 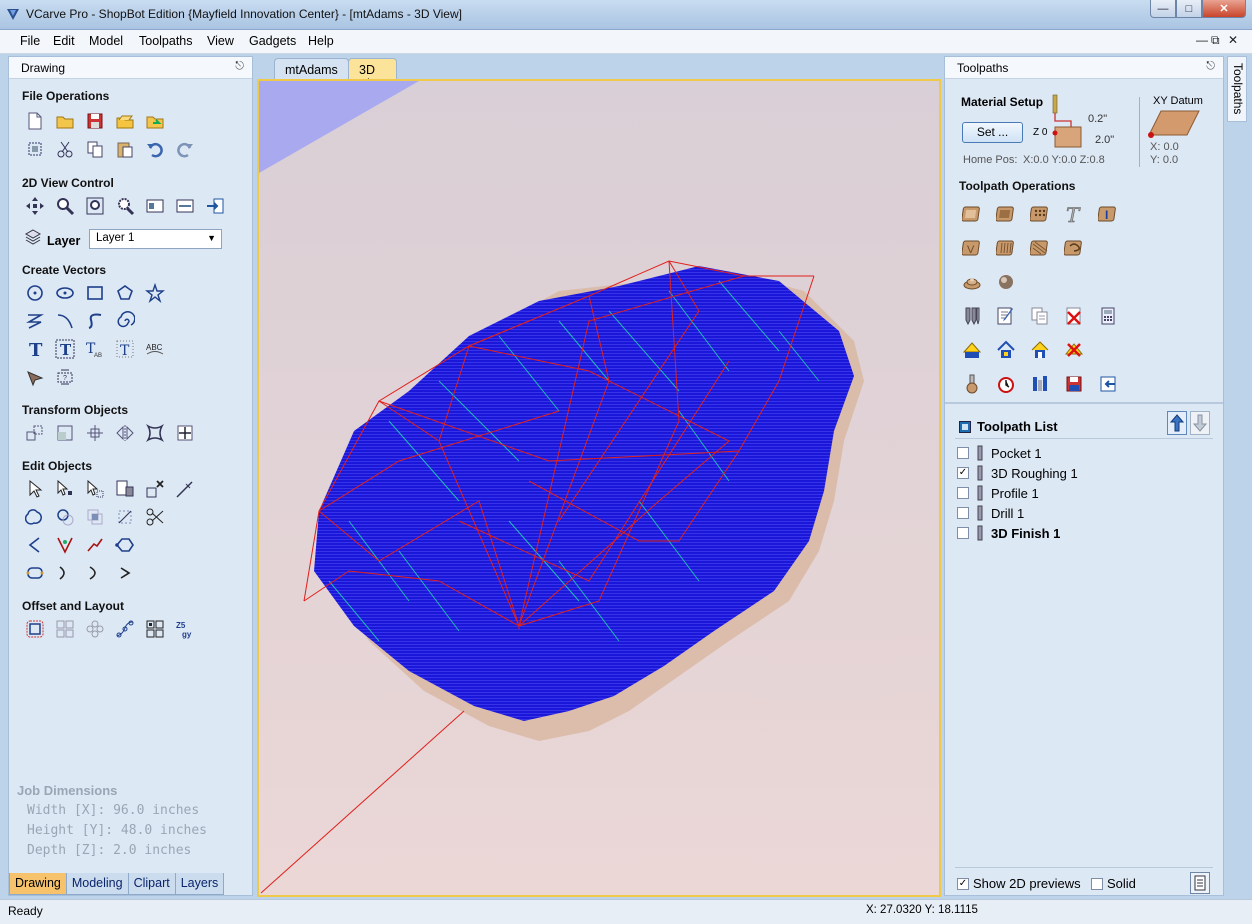 What do you see at coordinates (35, 206) in the screenshot?
I see `pan-icon` at bounding box center [35, 206].